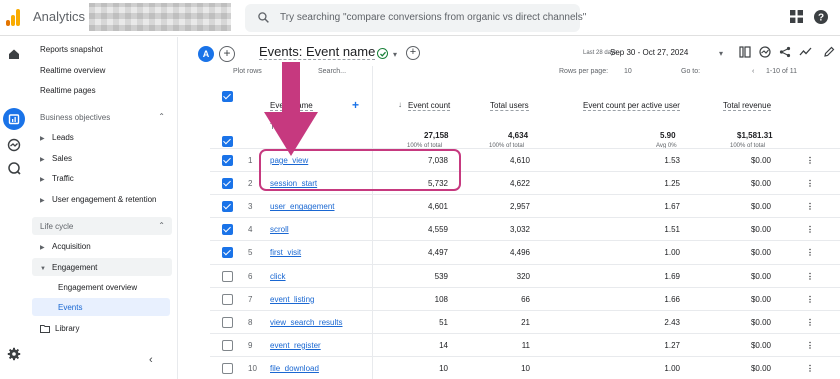 The width and height of the screenshot is (840, 379). I want to click on explore-icon, so click(14, 145).